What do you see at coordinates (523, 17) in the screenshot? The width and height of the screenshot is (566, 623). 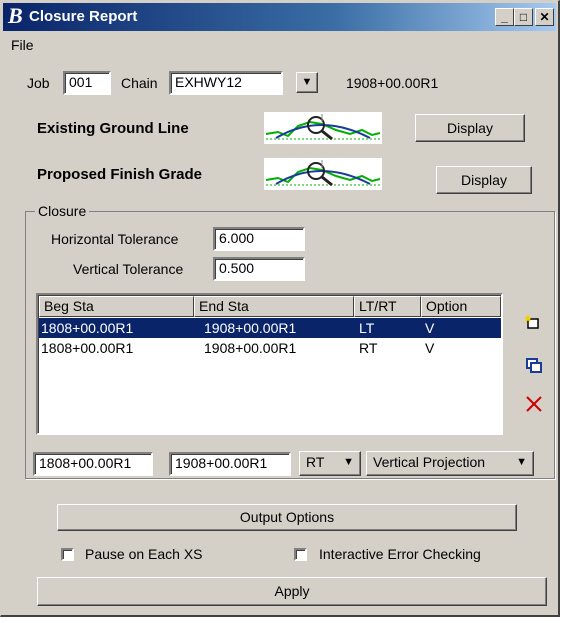 I see `maximize-button: □` at bounding box center [523, 17].